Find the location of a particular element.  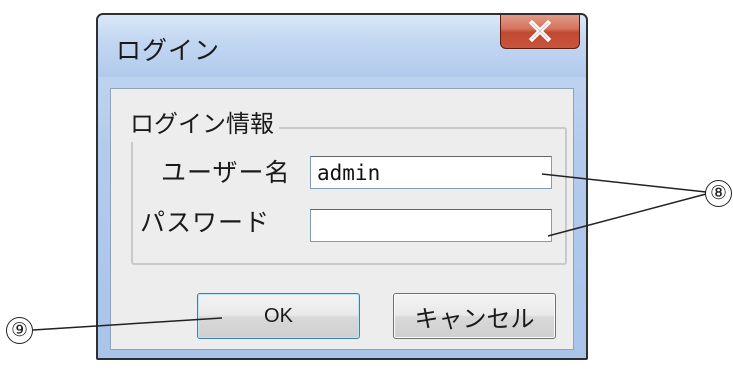

callout-marker-ok: ⑨ is located at coordinates (19, 330).